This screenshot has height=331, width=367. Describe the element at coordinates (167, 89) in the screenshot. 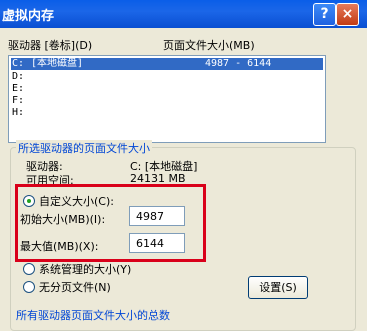

I see `drive-row-e: E:` at that location.